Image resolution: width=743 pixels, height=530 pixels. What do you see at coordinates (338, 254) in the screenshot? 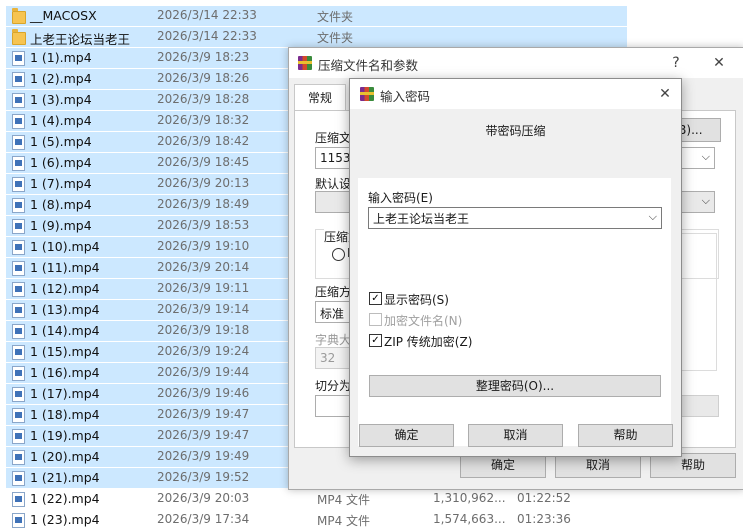
I see `rar-radio` at bounding box center [338, 254].